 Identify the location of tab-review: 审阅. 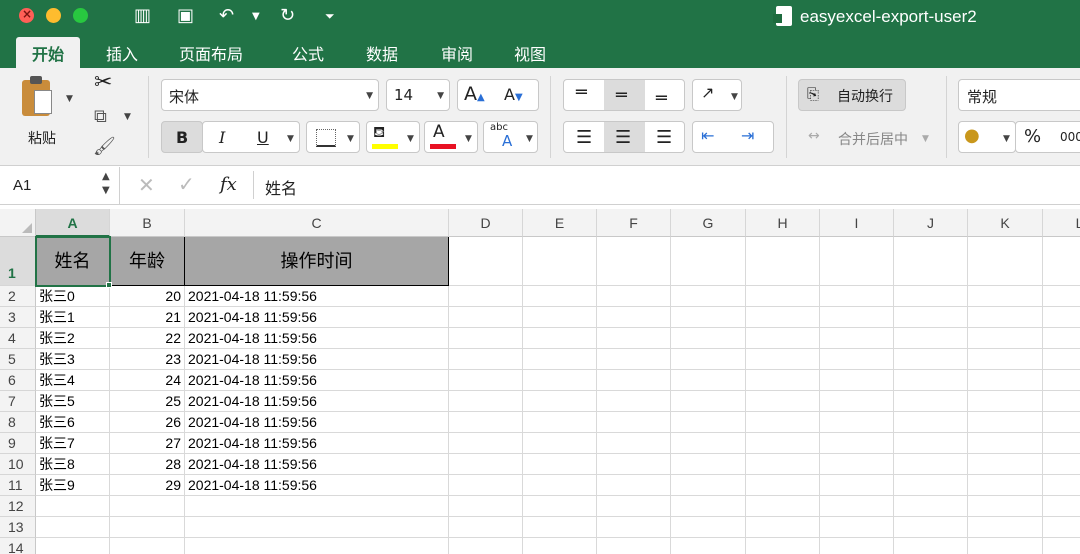
(457, 53).